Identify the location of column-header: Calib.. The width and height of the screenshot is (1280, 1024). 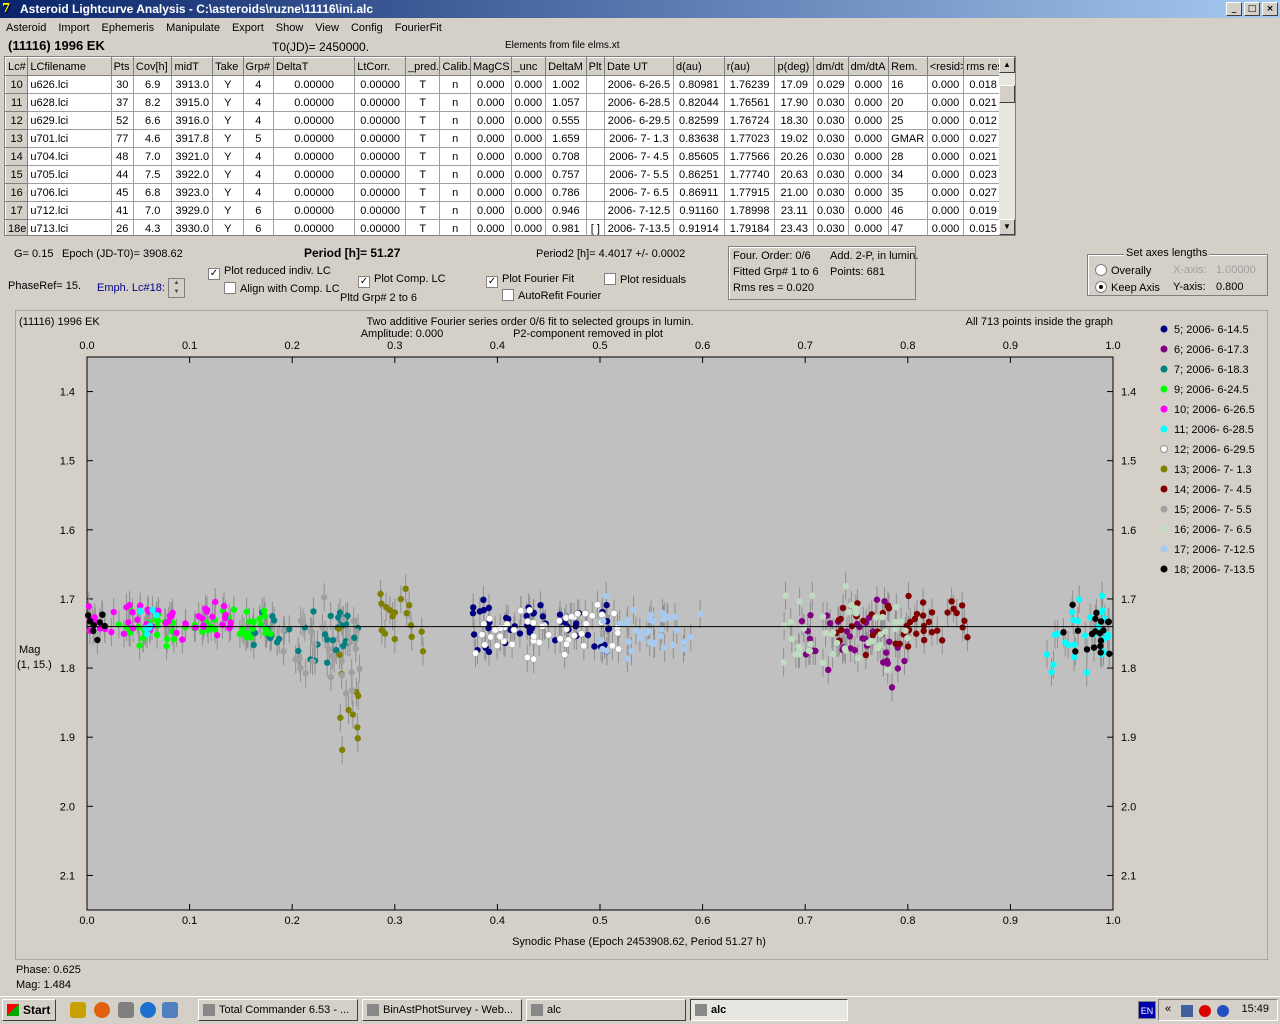
(455, 66).